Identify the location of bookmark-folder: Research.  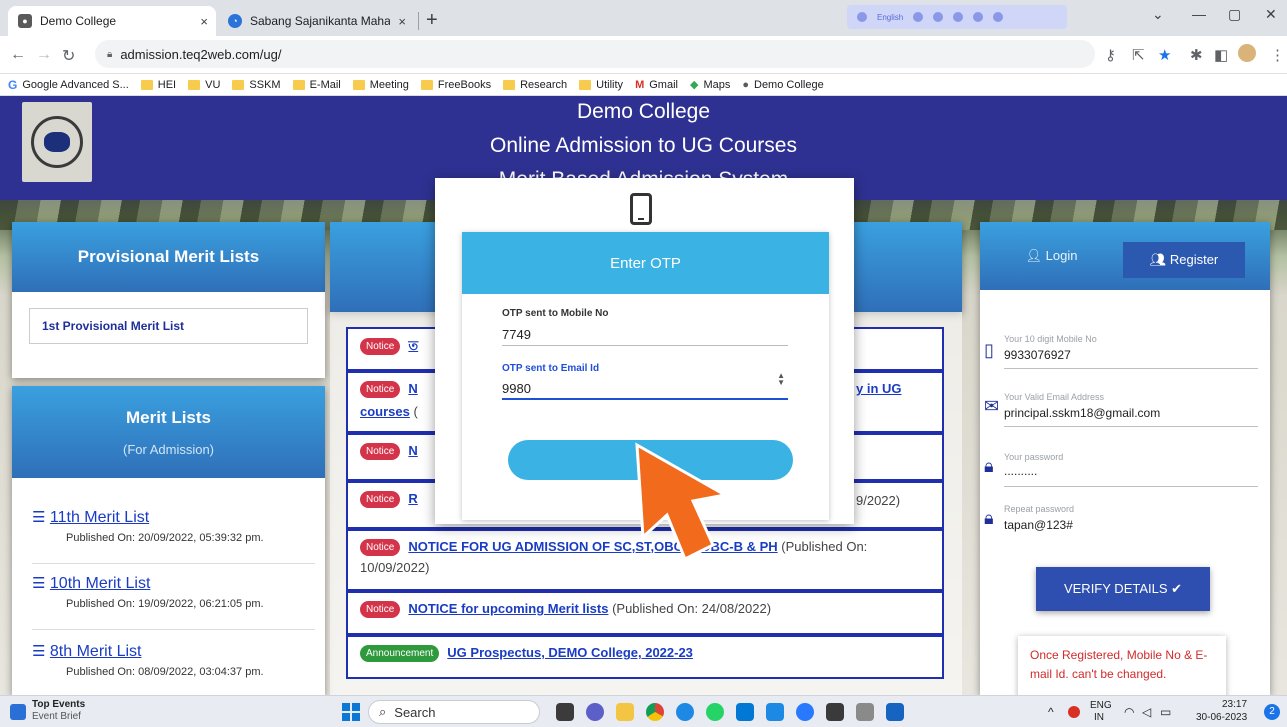
(535, 85).